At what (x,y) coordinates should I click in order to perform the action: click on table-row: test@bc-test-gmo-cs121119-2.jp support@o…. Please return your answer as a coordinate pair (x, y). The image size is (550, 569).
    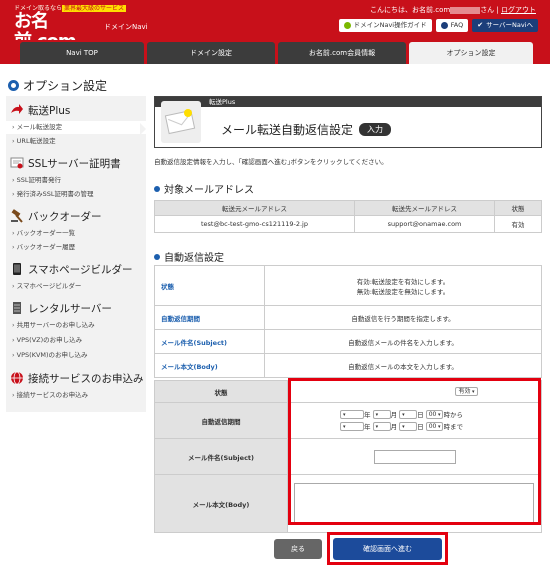
    Looking at the image, I should click on (348, 224).